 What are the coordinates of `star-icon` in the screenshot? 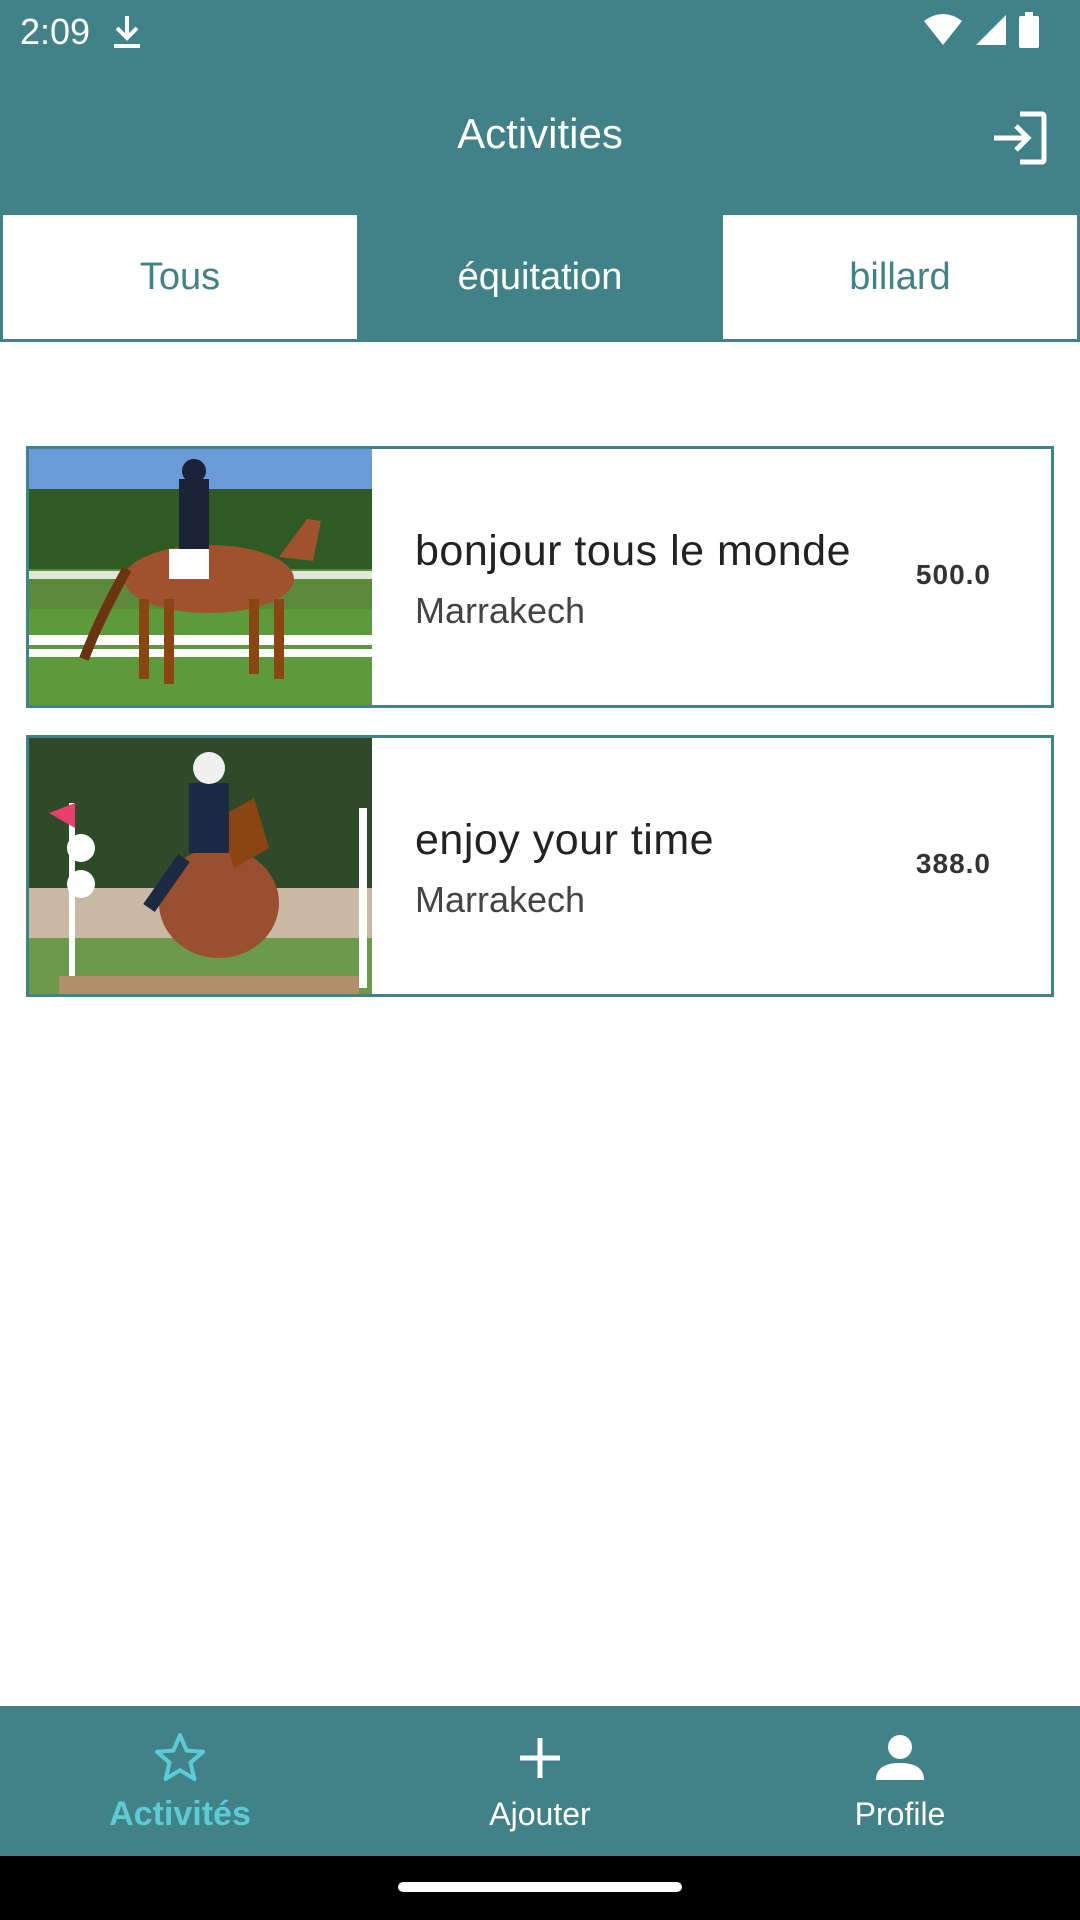 It's located at (180, 1757).